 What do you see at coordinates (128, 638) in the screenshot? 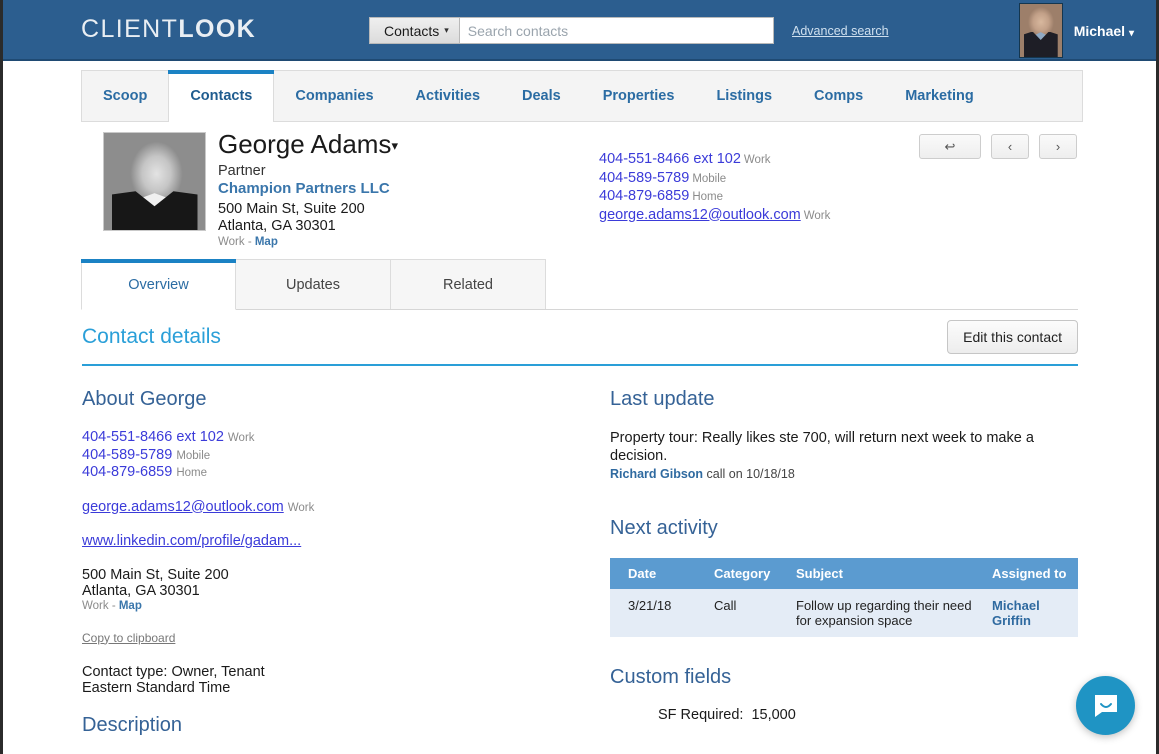
I see `copy-to-clipboard-link: Copy to clipboard` at bounding box center [128, 638].